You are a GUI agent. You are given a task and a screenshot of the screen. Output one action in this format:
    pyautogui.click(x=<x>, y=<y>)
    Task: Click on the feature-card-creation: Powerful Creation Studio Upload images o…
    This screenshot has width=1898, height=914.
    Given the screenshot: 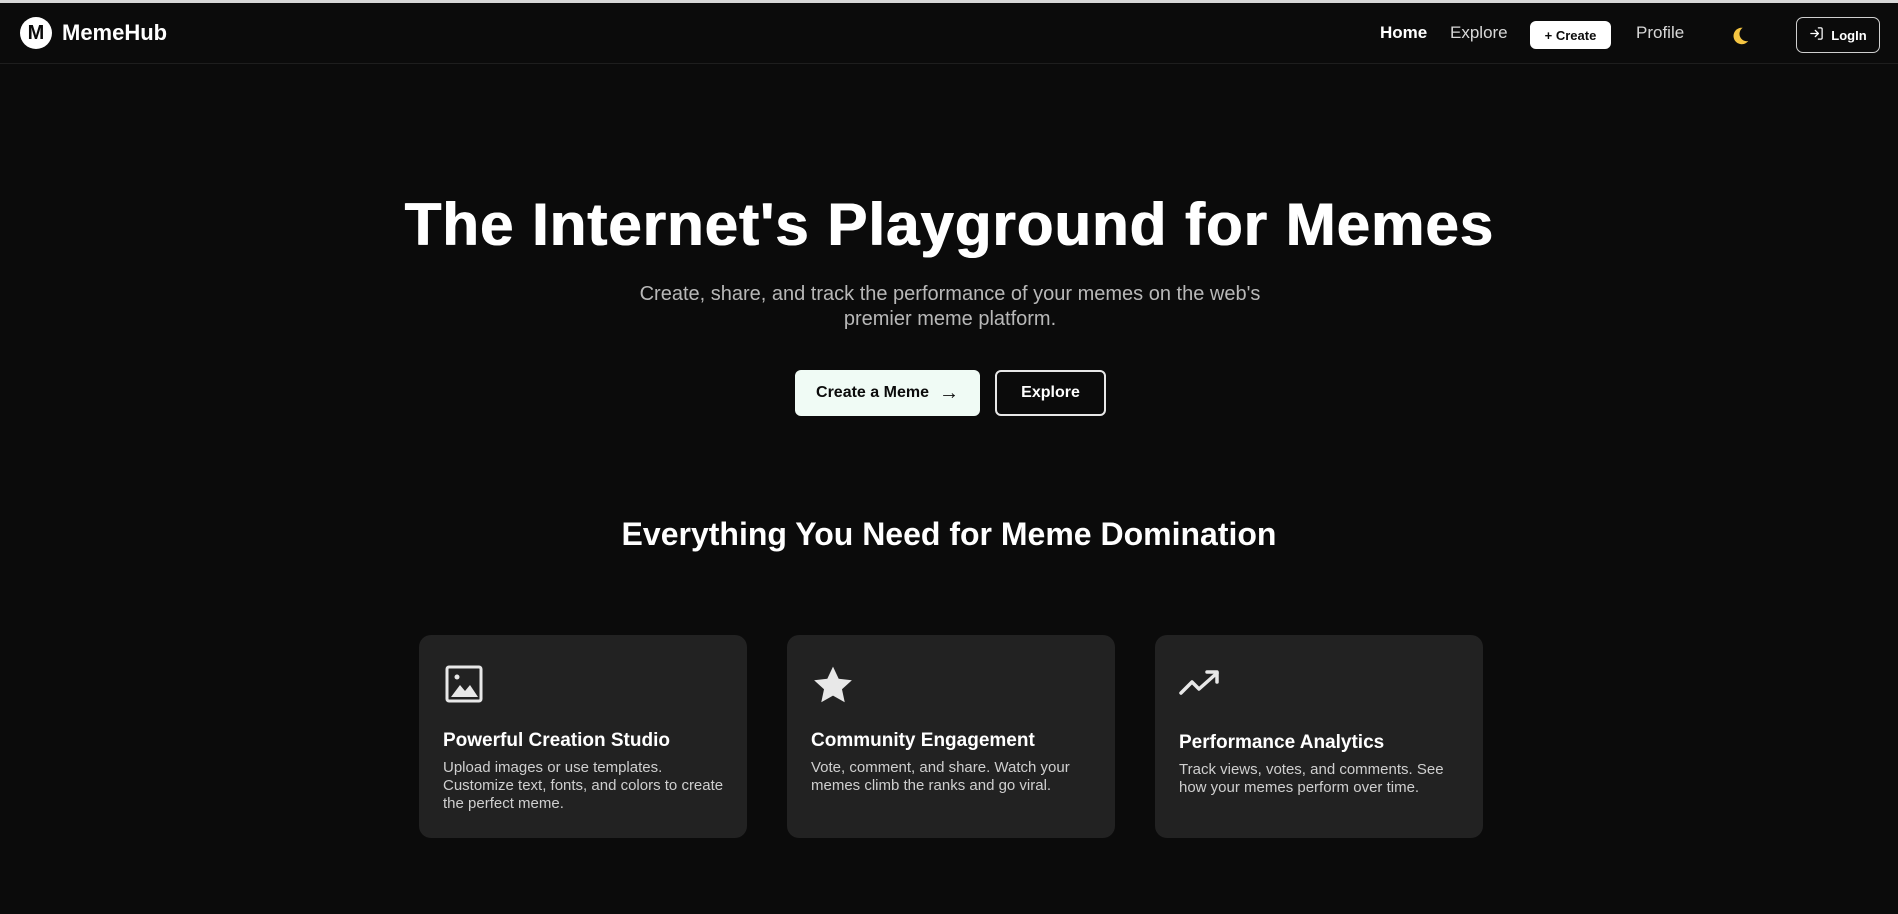 What is the action you would take?
    pyautogui.click(x=583, y=736)
    